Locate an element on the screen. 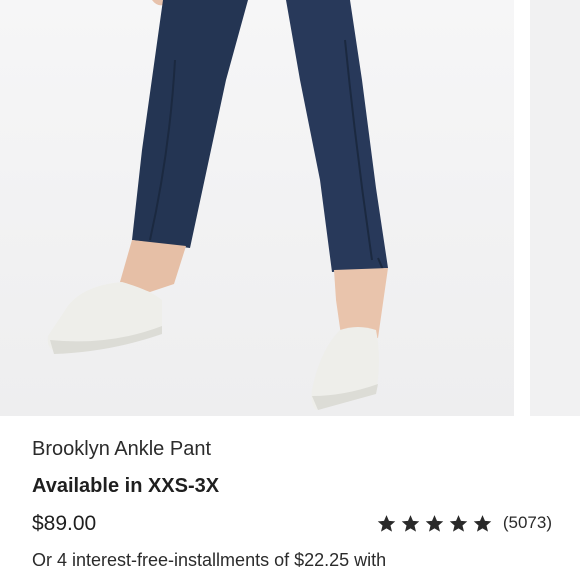  product-title: Brooklyn Ankle Pant is located at coordinates (121, 449).